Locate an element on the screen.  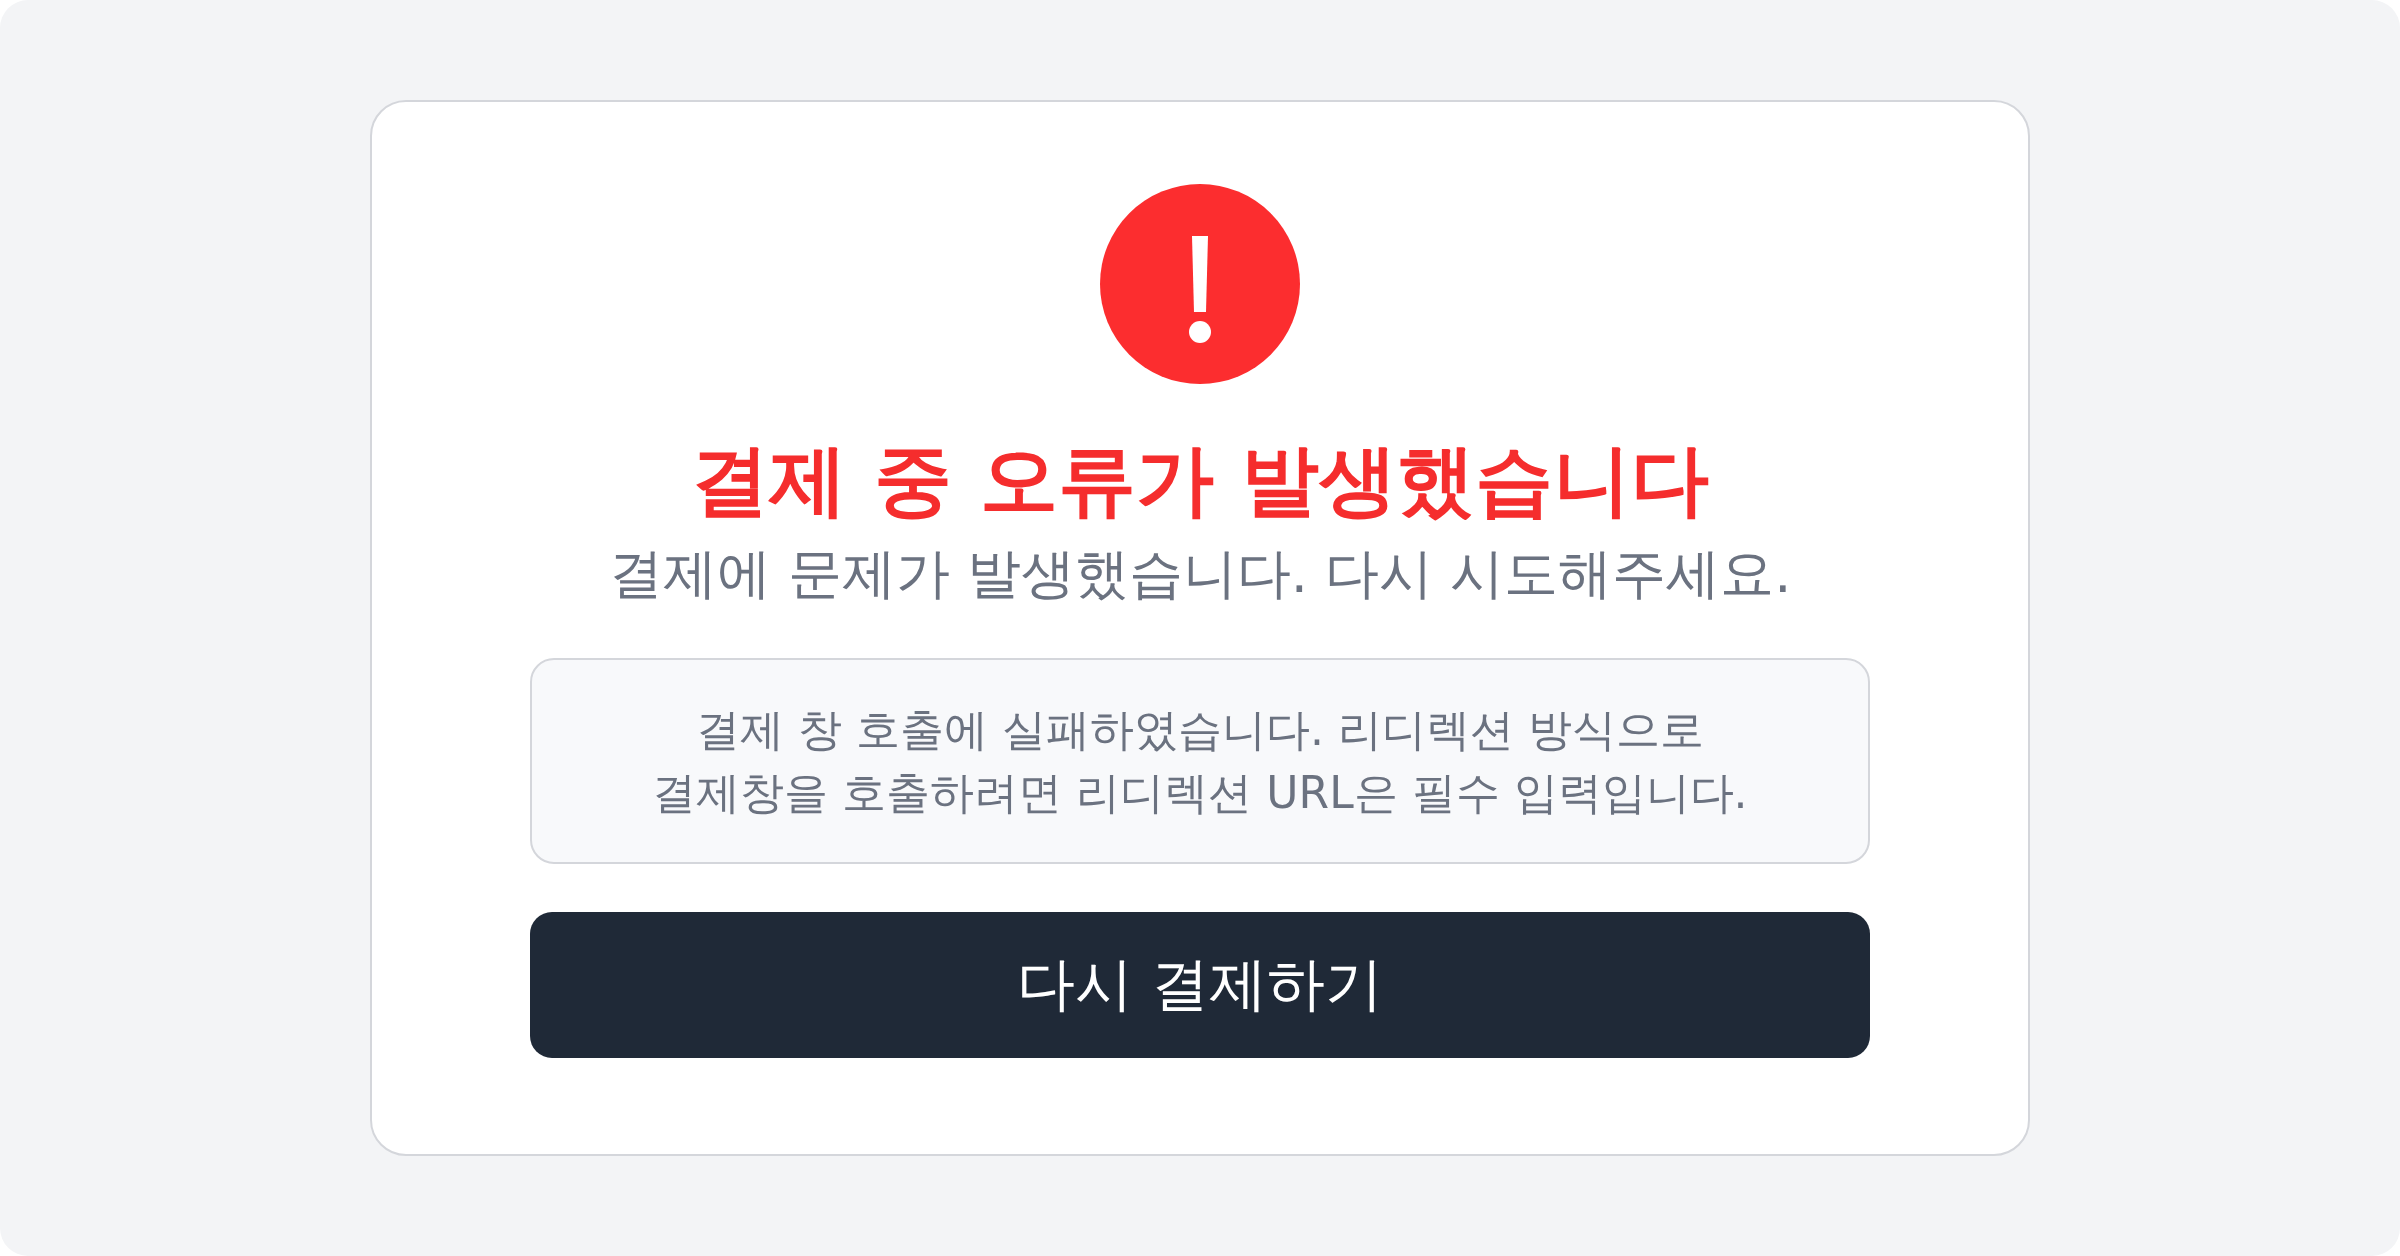
retry-payment-button: 다시 결제하기 is located at coordinates (1200, 985).